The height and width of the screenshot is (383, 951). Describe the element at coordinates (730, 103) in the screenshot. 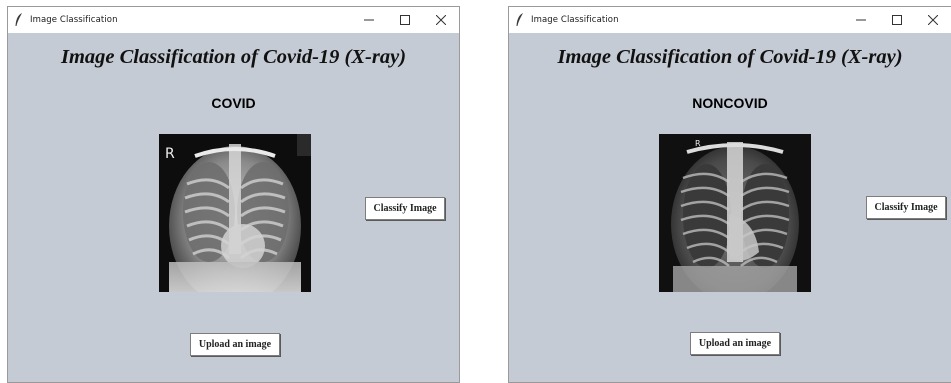

I see `classification-result: NONCOVID` at that location.